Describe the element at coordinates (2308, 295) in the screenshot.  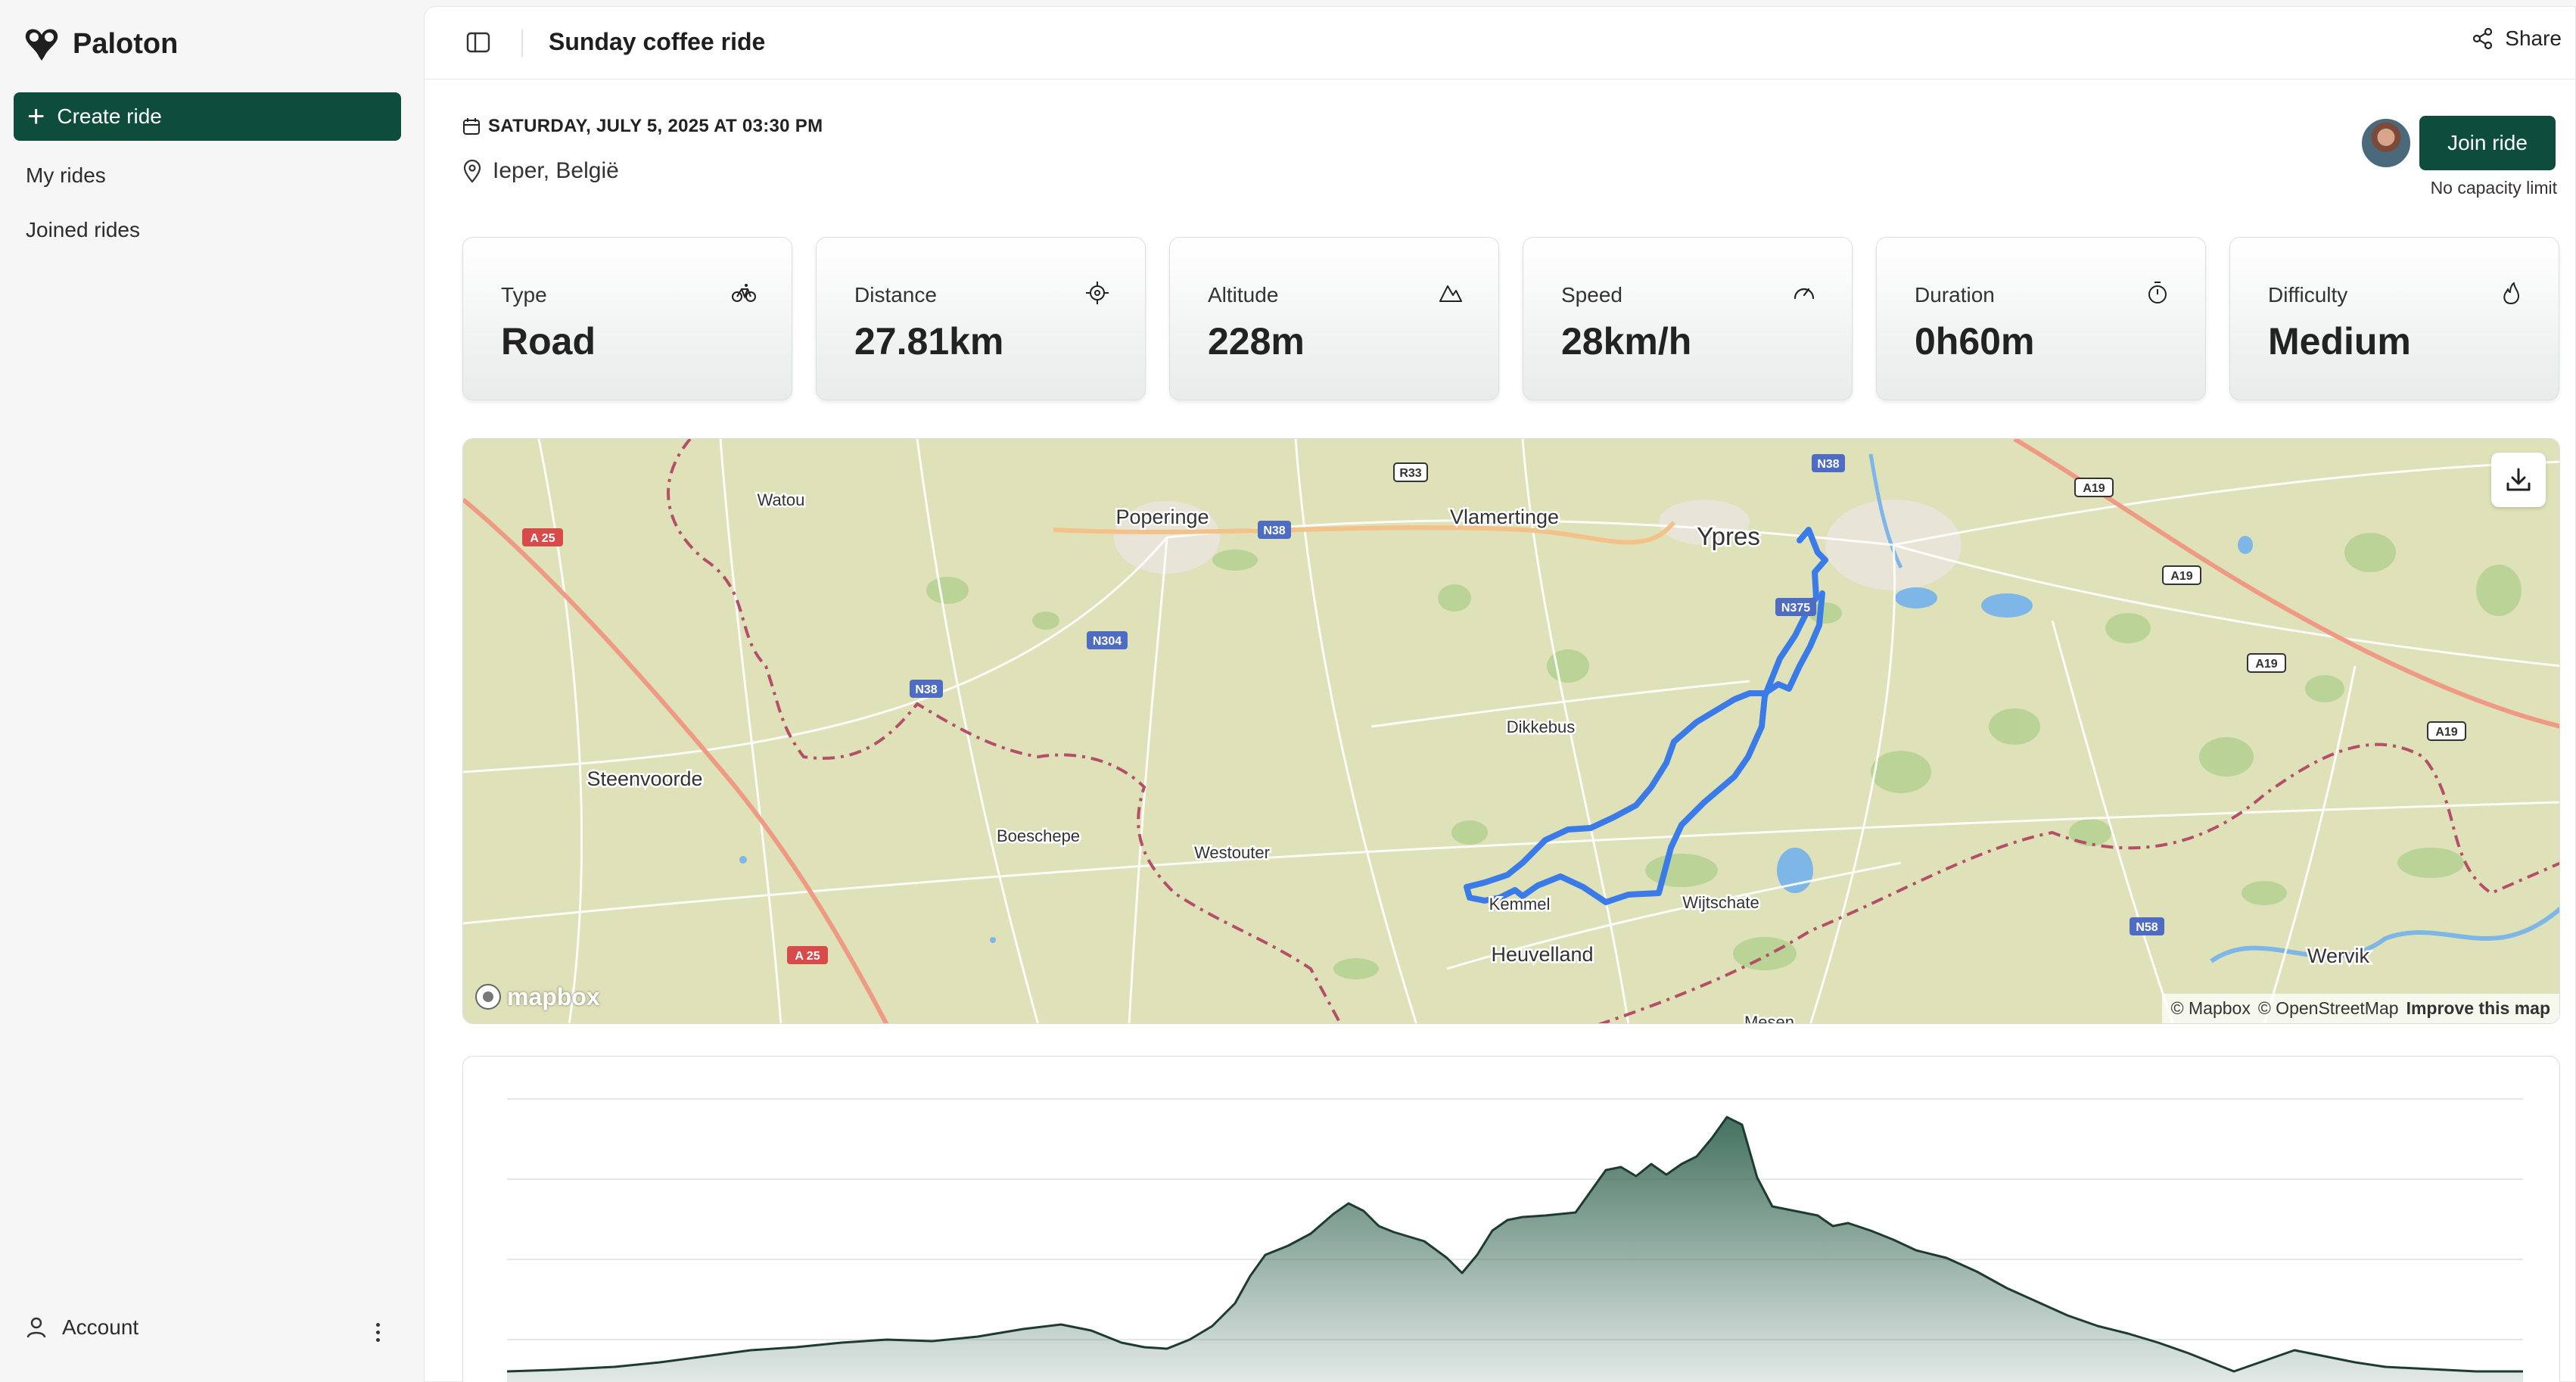
I see `stat-label: Difficulty` at that location.